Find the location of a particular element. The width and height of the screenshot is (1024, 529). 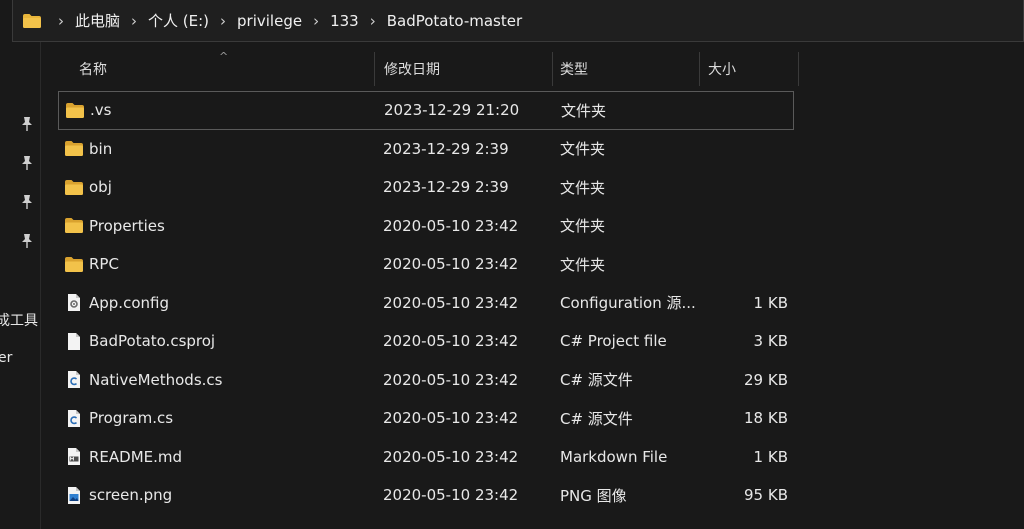

file-row: screen.png 2020-05-10 23:42 PNG 图像 95 KB is located at coordinates (426, 495).